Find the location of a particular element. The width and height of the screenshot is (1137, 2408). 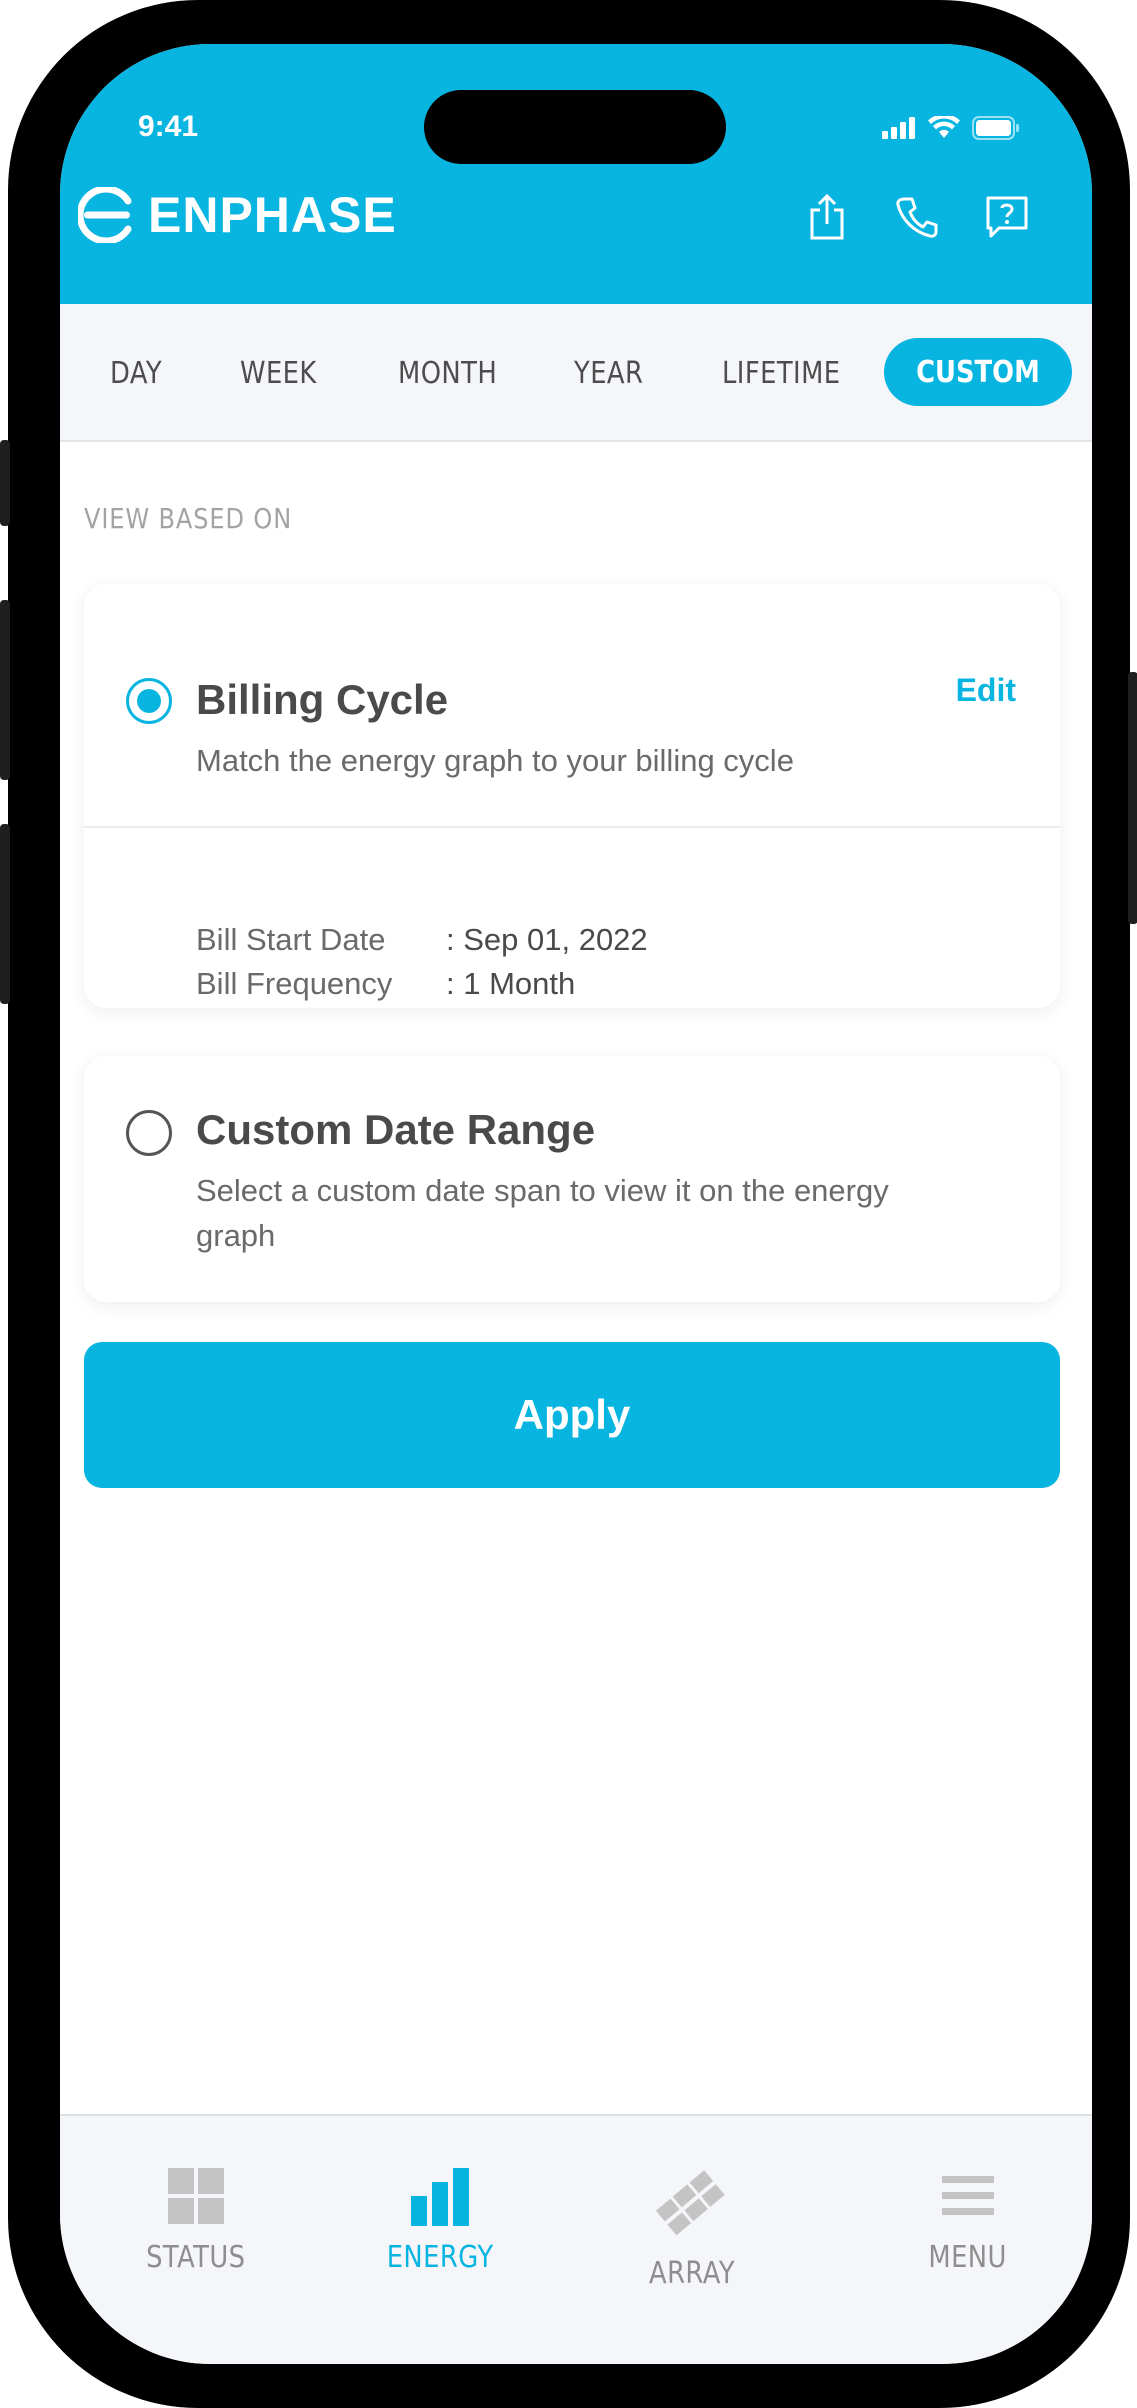

custom-date-range-radio is located at coordinates (149, 1133).